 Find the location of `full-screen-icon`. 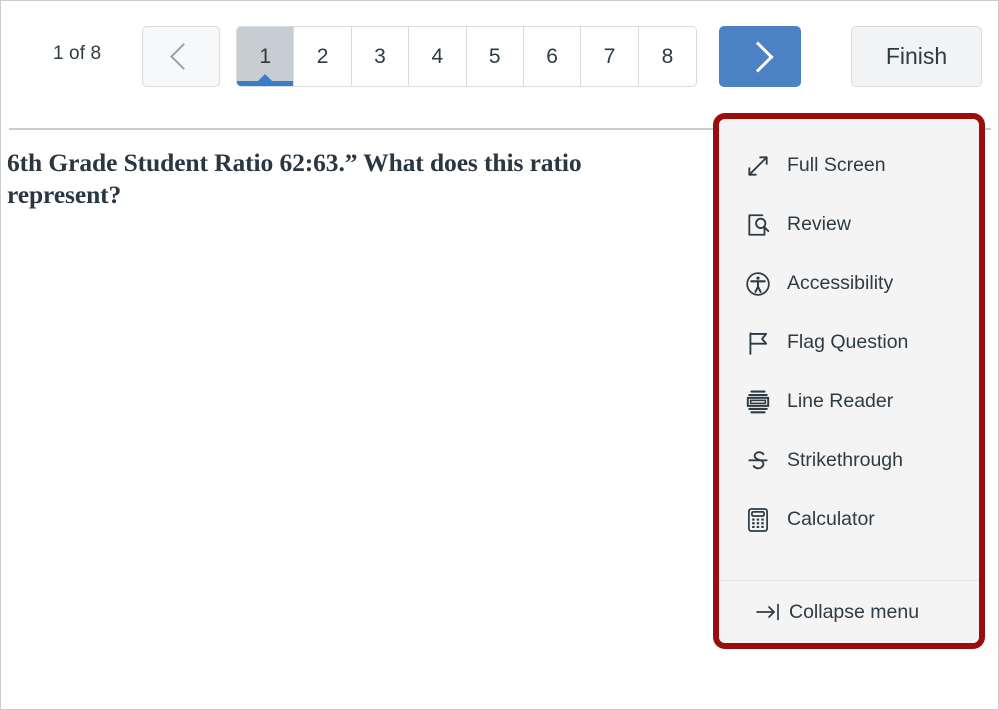

full-screen-icon is located at coordinates (758, 166).